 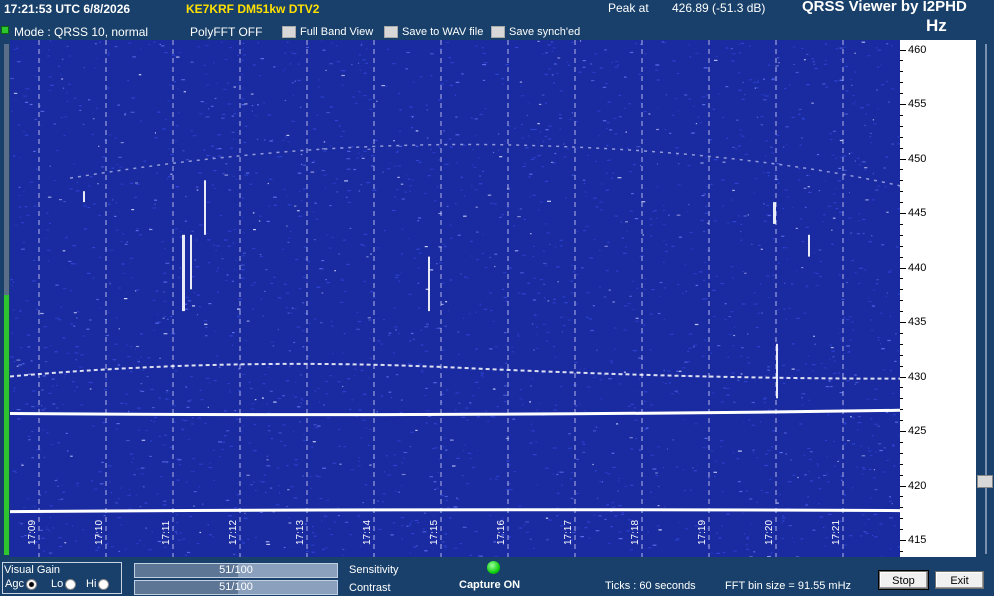 What do you see at coordinates (903, 580) in the screenshot?
I see `stop-button: Stop` at bounding box center [903, 580].